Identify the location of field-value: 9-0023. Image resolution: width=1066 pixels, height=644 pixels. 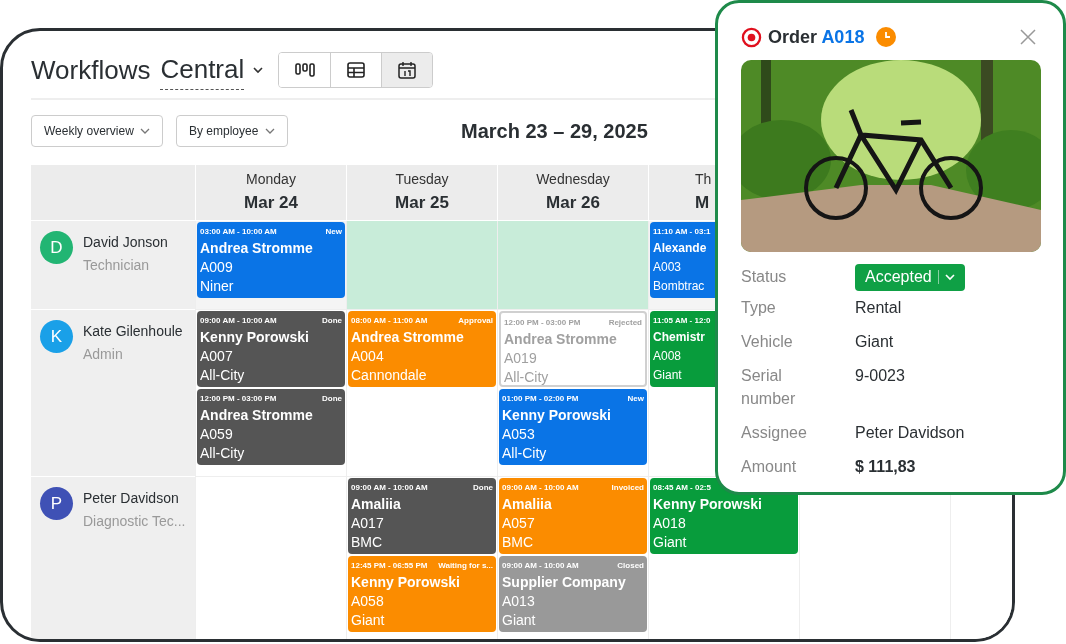
(880, 376).